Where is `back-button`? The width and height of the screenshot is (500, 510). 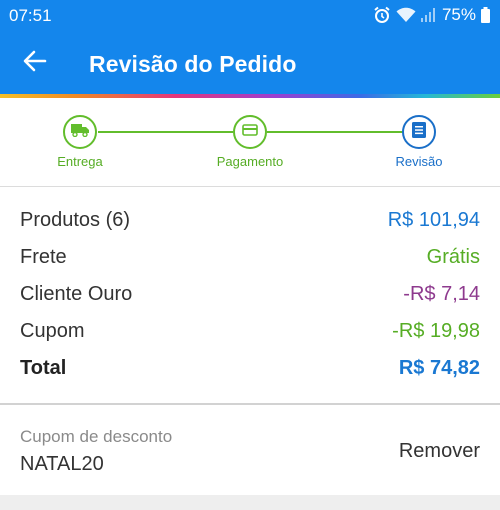
back-button is located at coordinates (35, 63).